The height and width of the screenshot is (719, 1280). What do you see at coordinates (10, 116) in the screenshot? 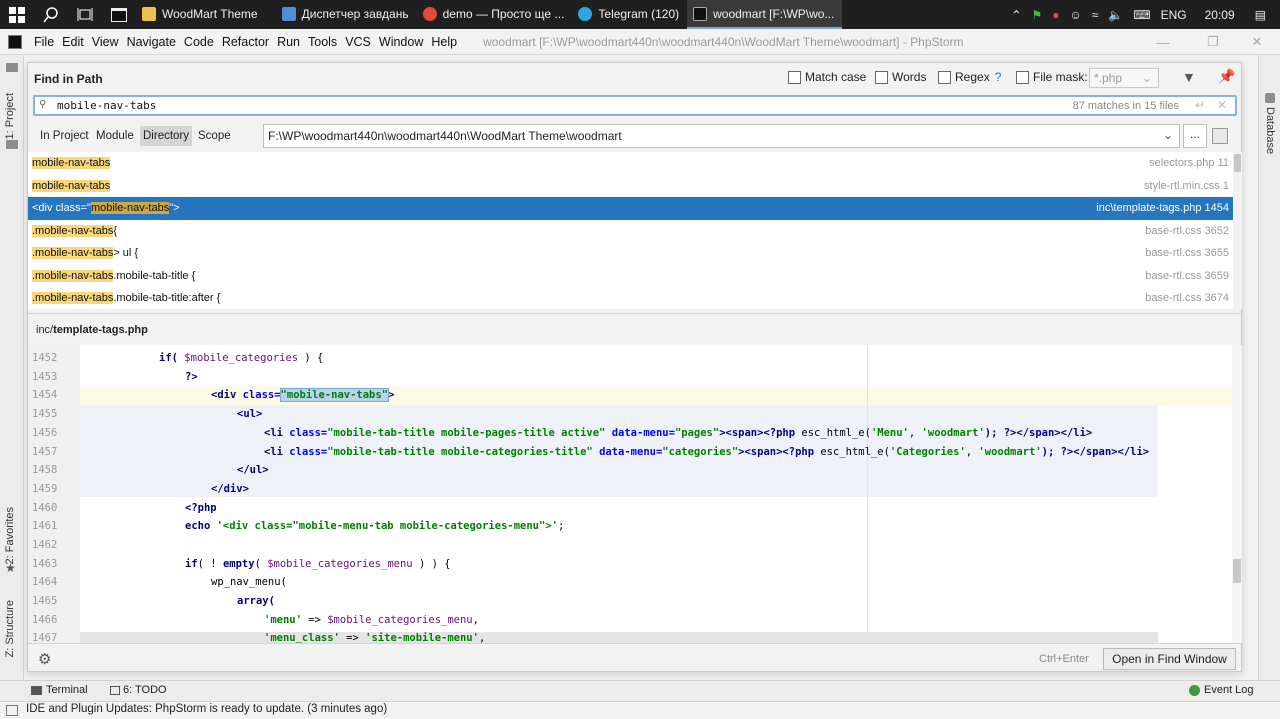
I see `project-tool-tab: 1: Project` at bounding box center [10, 116].